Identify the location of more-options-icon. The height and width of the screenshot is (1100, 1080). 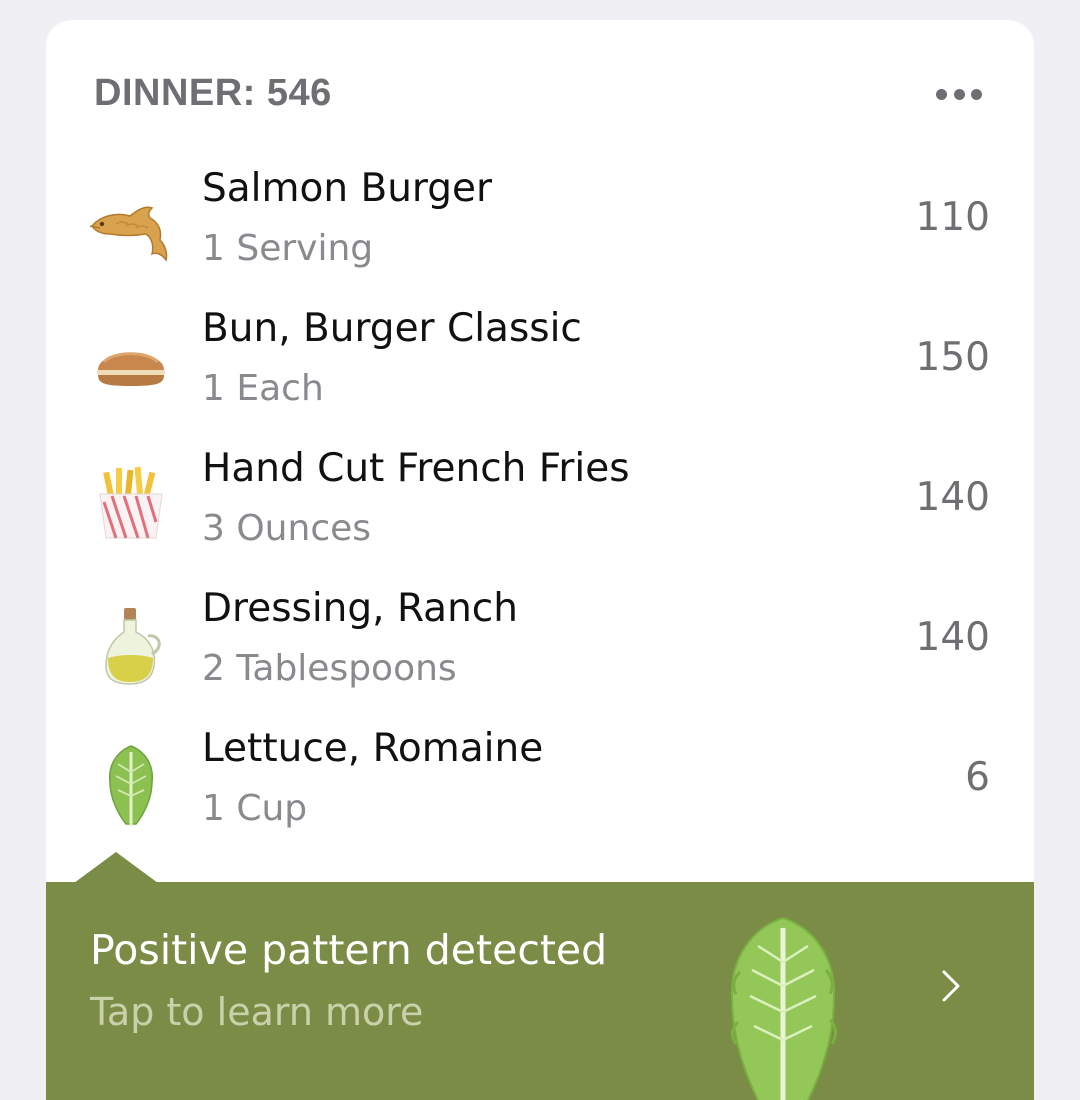
(959, 94).